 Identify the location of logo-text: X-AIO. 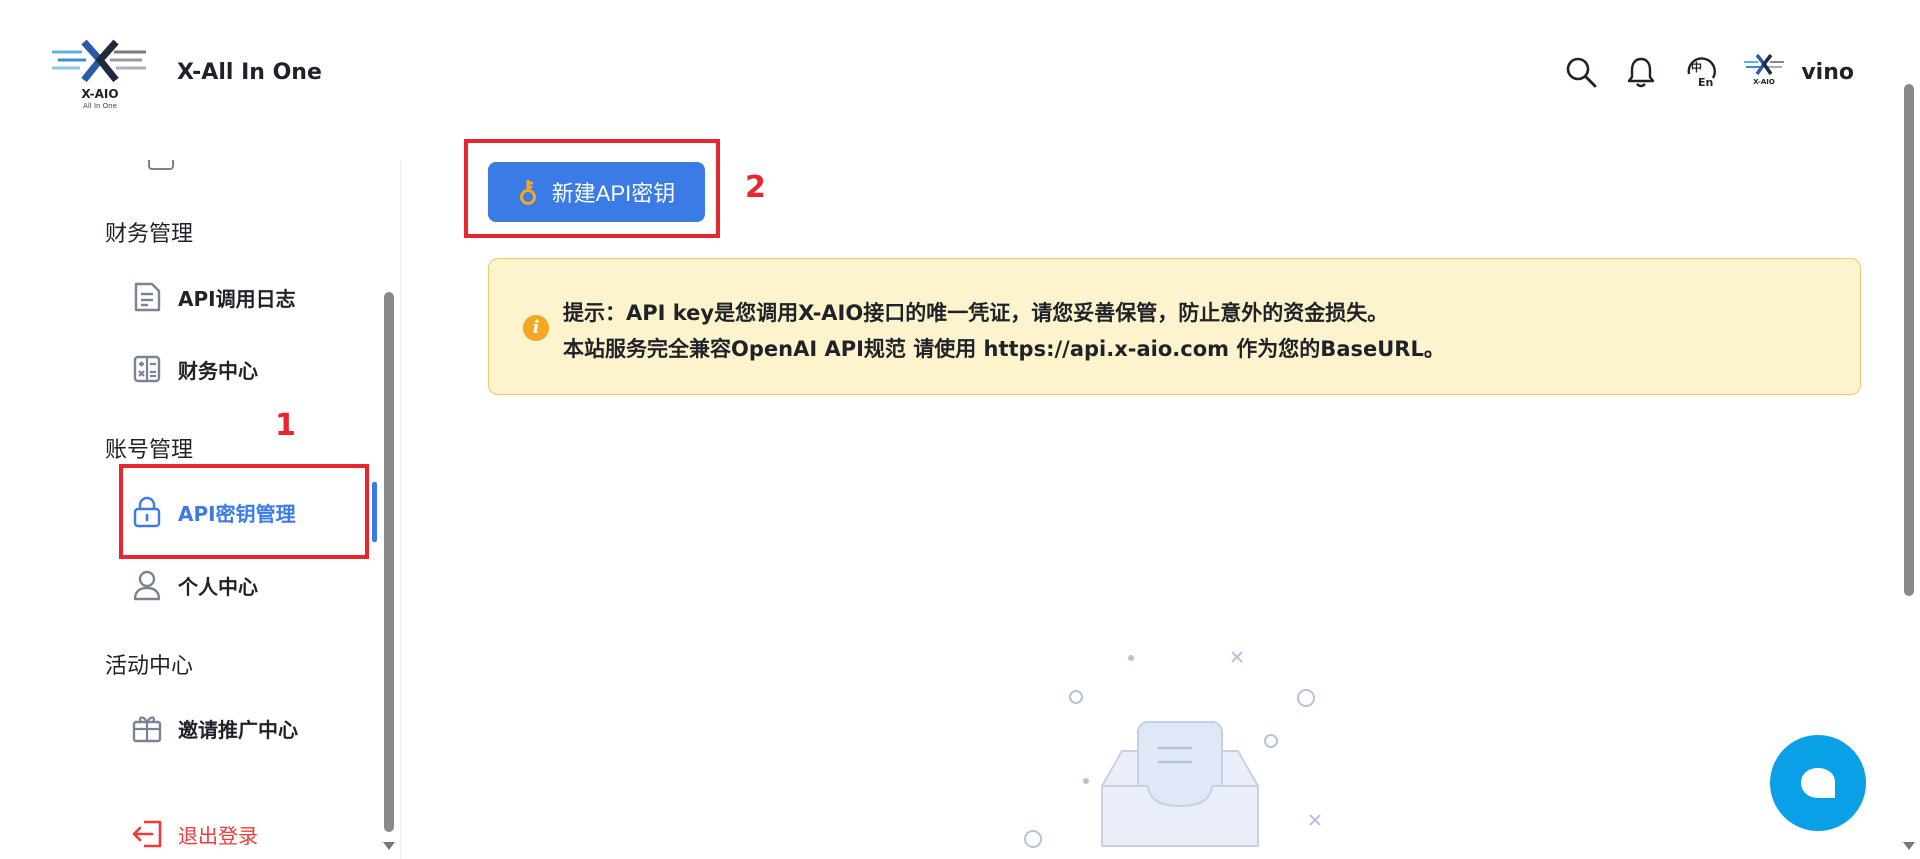
(100, 94).